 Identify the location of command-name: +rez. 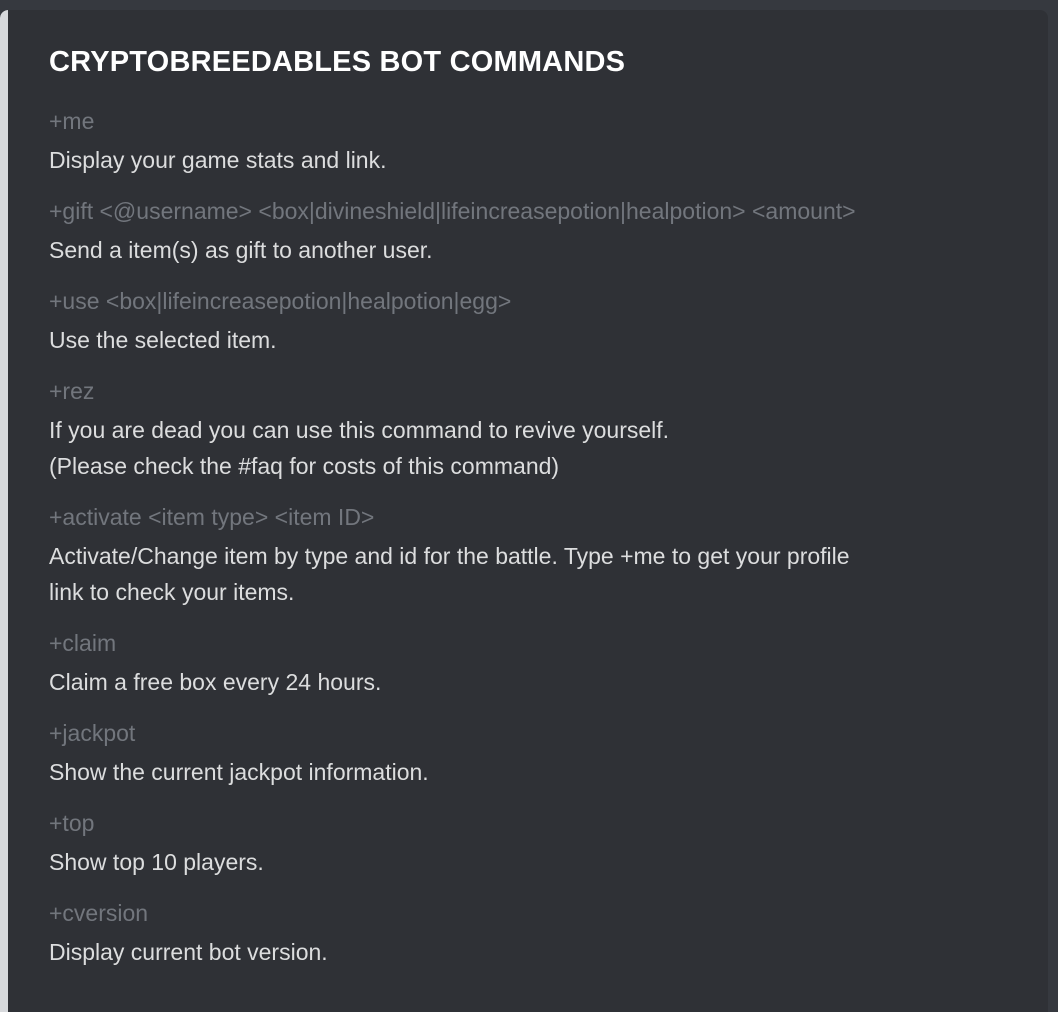
(72, 391).